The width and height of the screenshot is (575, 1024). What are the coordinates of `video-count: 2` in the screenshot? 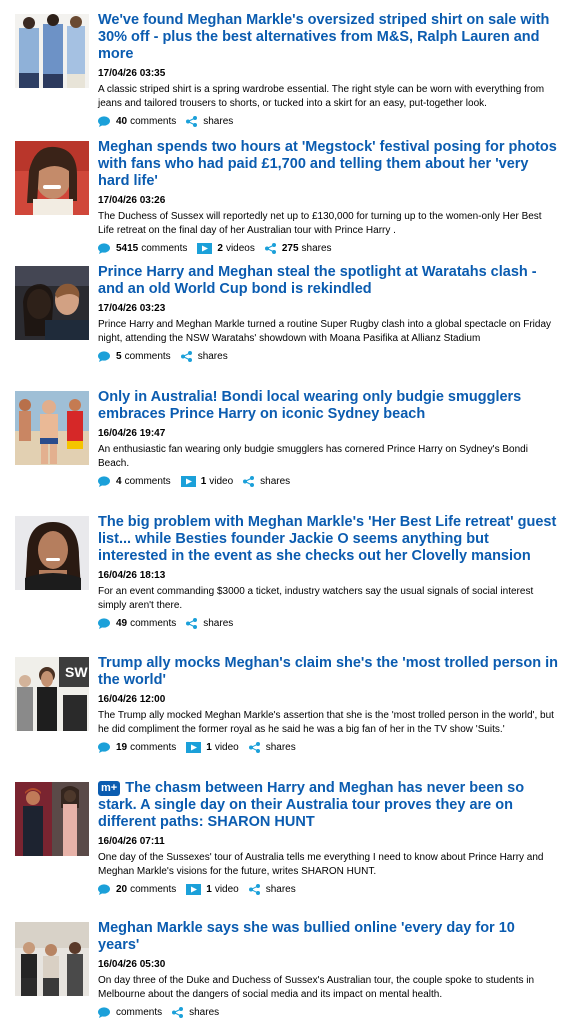 It's located at (220, 248).